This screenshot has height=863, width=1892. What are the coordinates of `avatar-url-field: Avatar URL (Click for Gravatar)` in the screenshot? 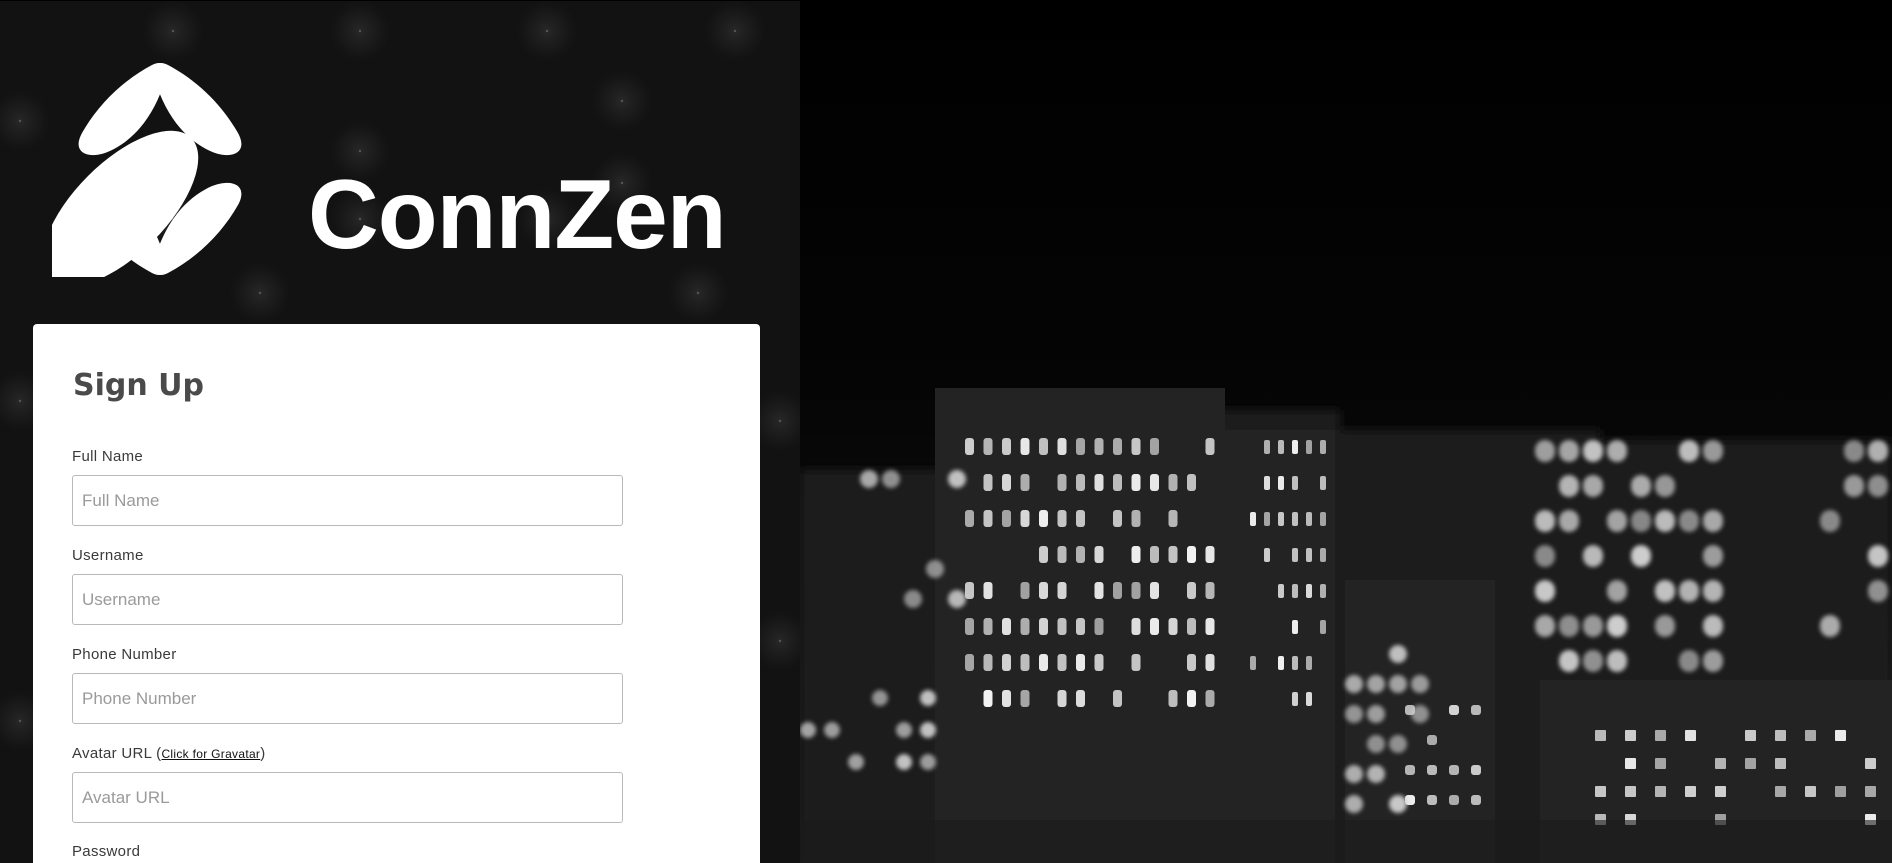 It's located at (347, 784).